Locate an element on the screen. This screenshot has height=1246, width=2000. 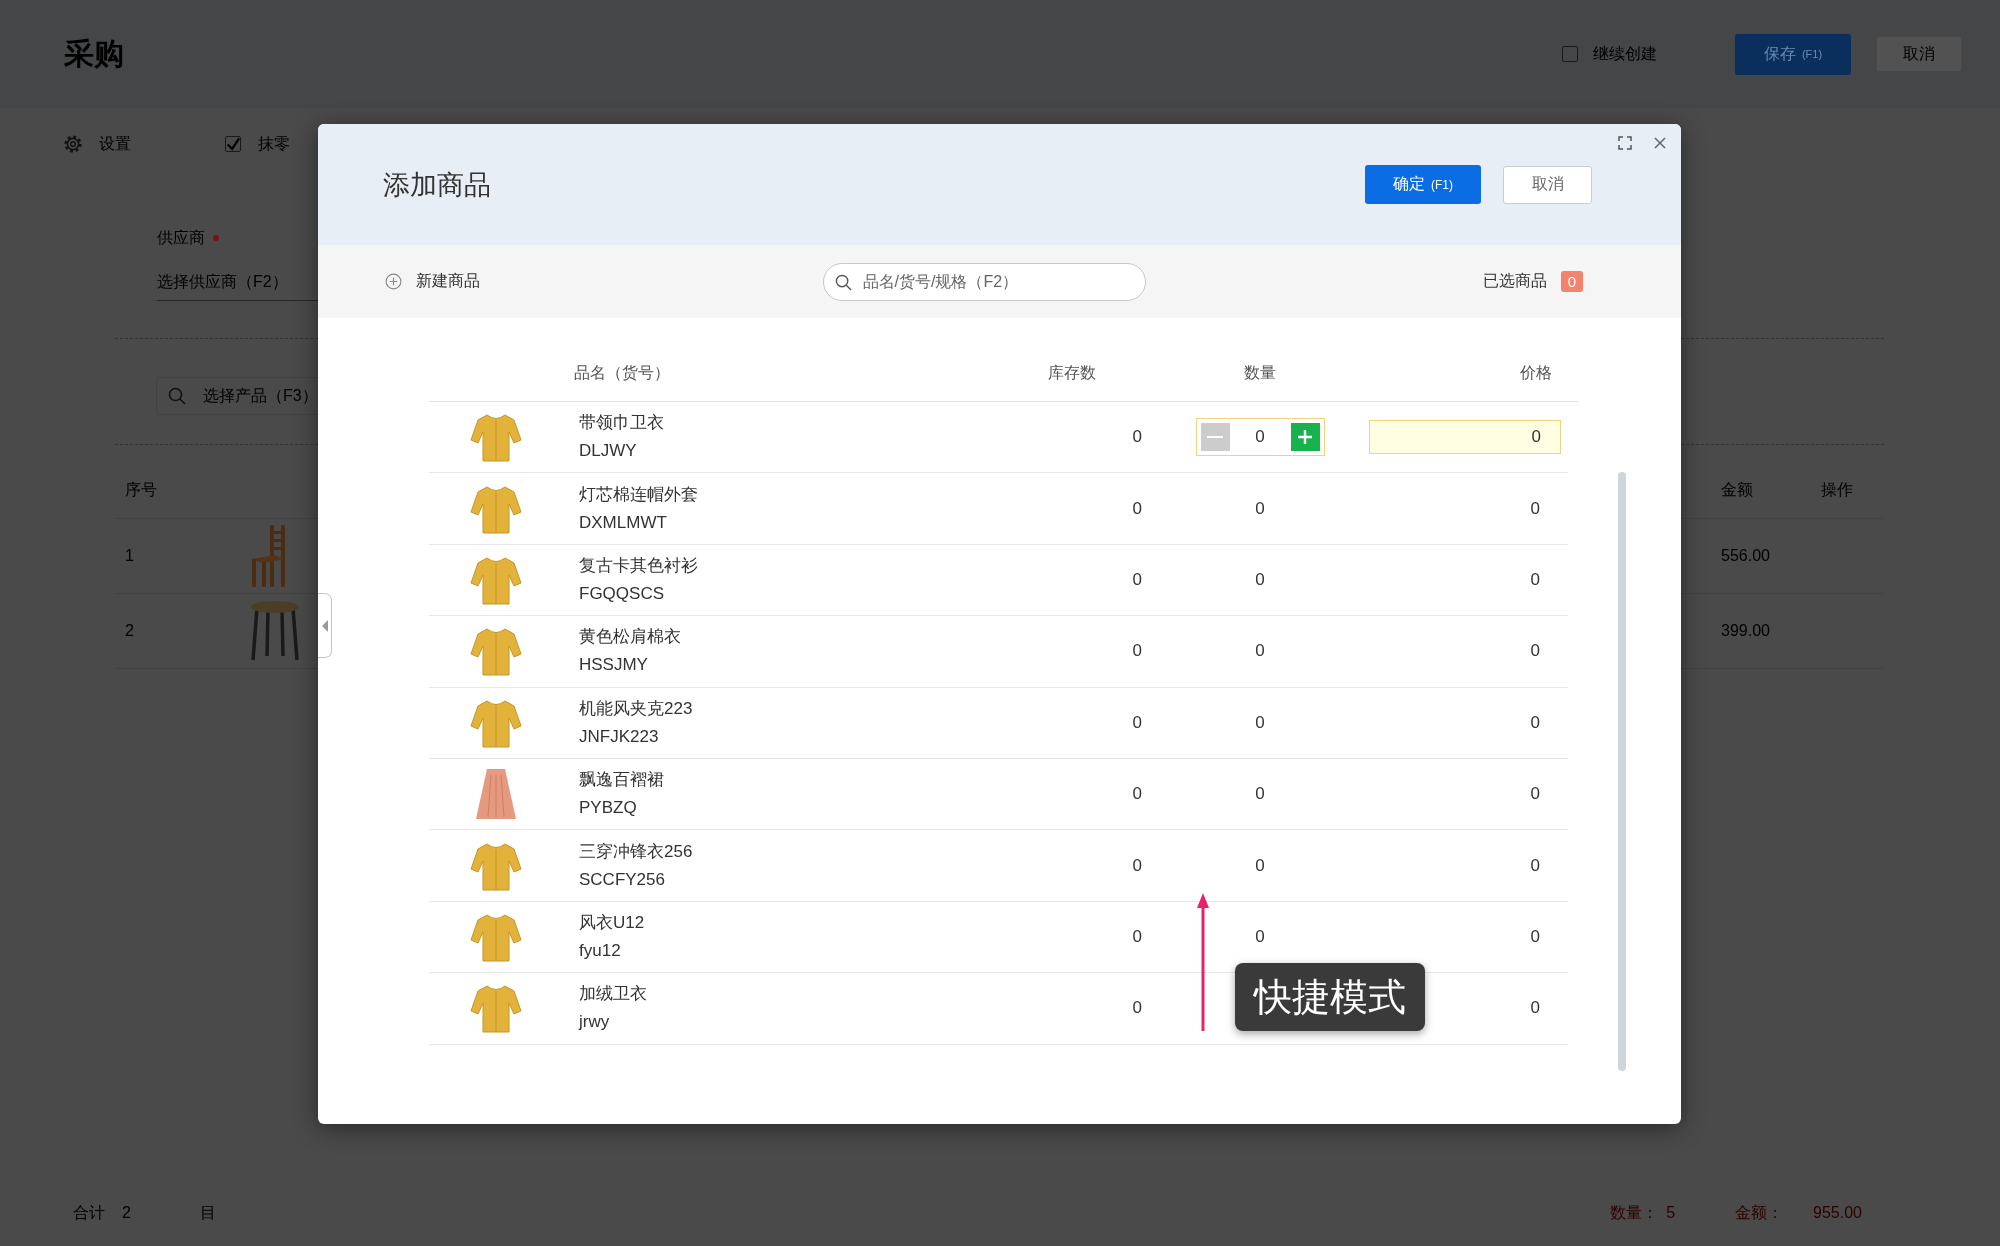
confirm-button: 确定 (F1) is located at coordinates (1423, 184).